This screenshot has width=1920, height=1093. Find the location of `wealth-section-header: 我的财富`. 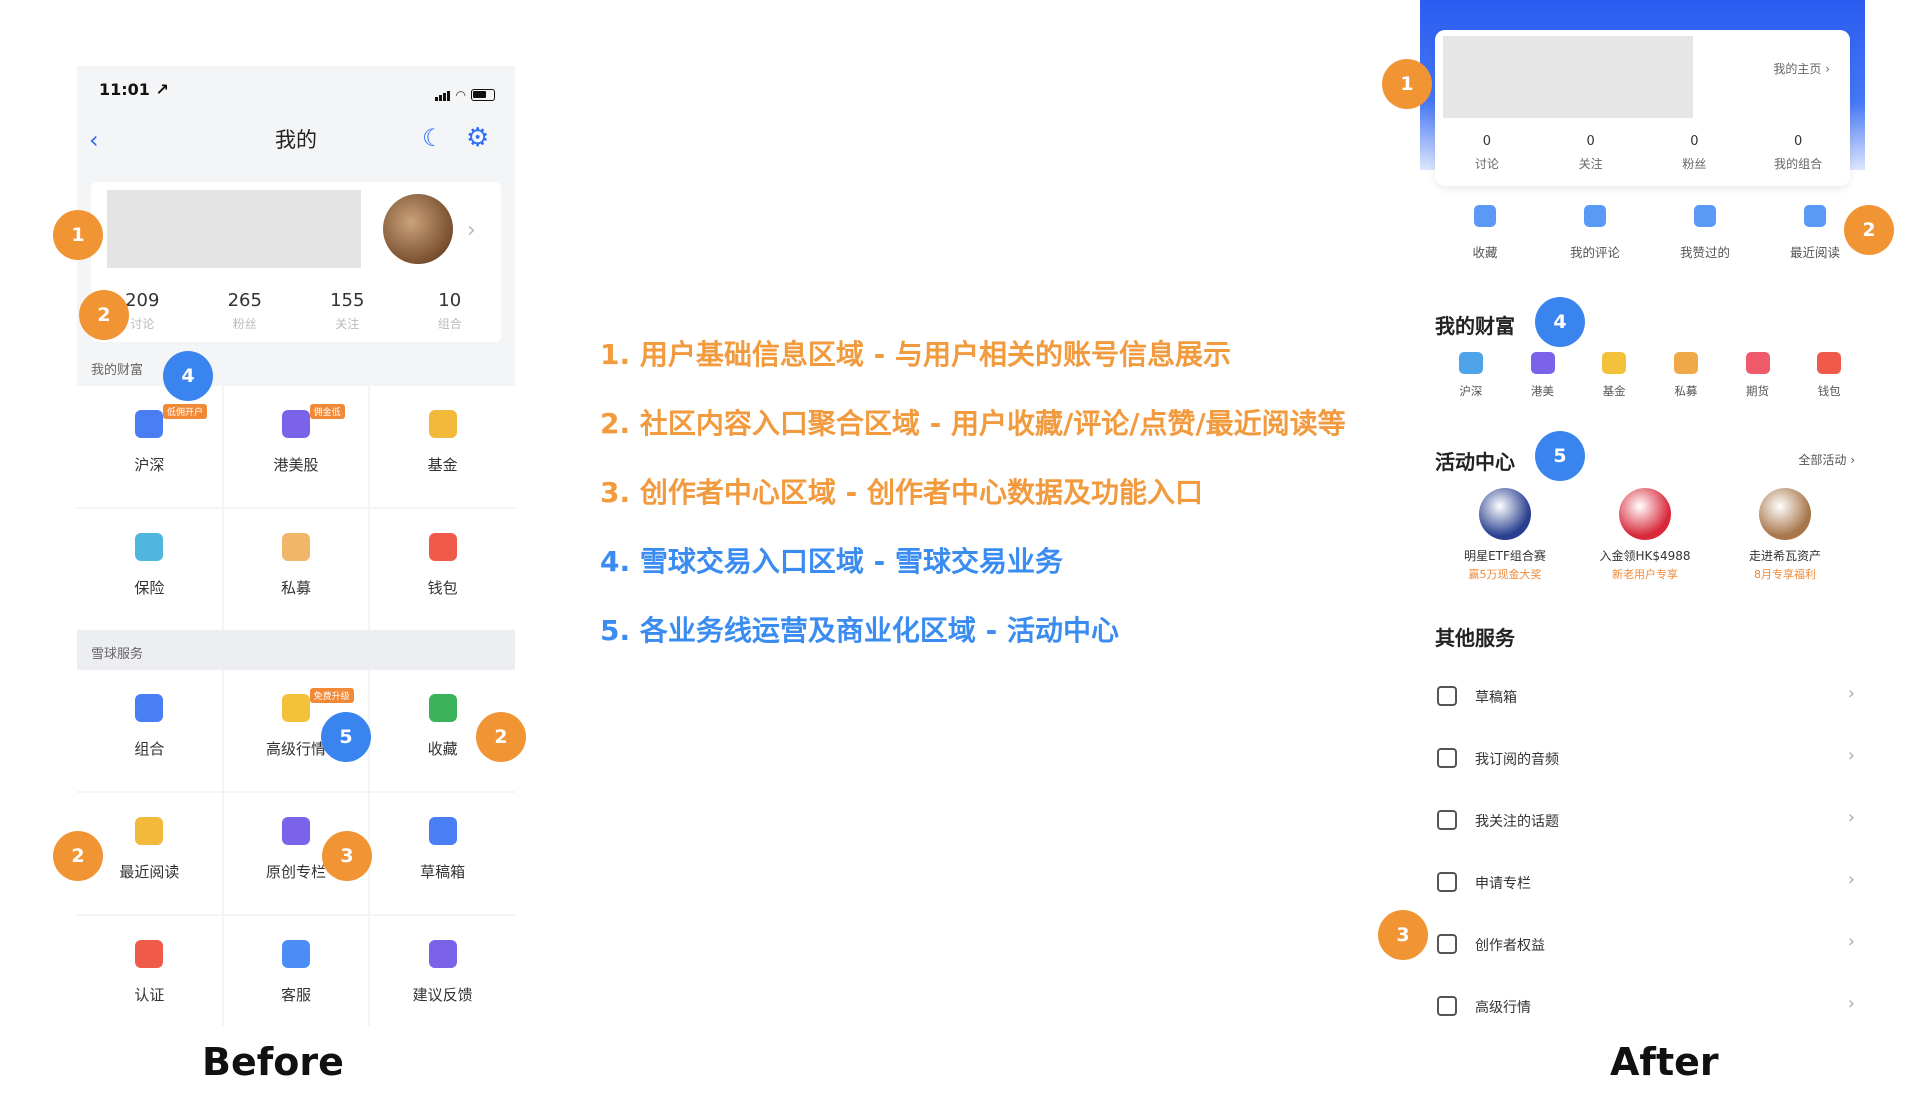

wealth-section-header: 我的财富 is located at coordinates (117, 370).